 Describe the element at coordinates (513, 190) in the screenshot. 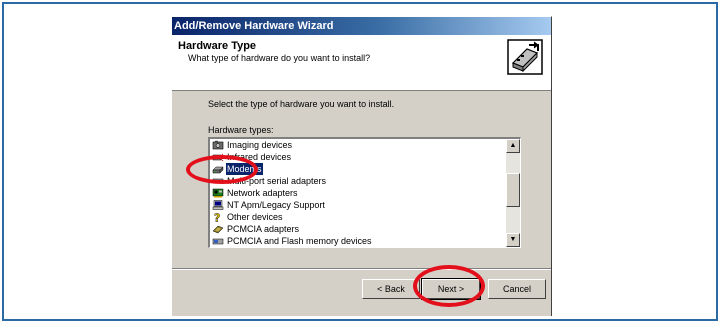

I see `scroll-thumb` at that location.